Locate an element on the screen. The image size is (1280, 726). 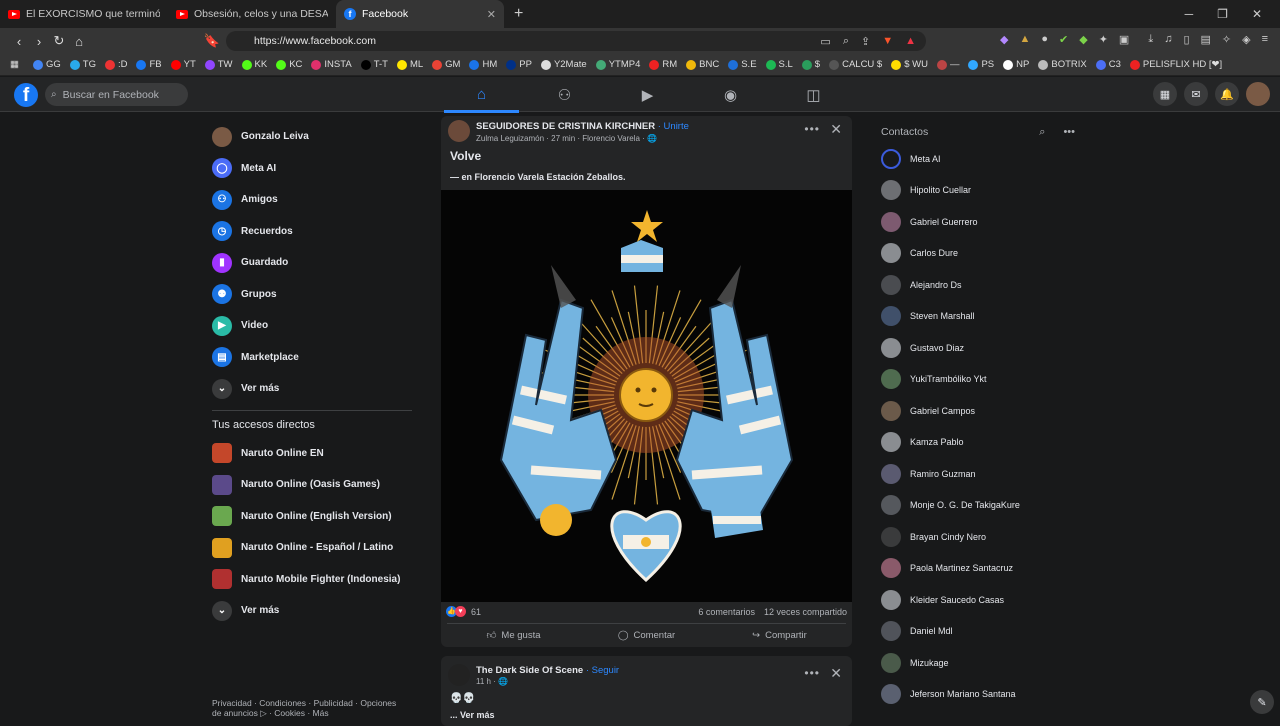
extension-icon: ◆ is located at coordinates (1004, 39).